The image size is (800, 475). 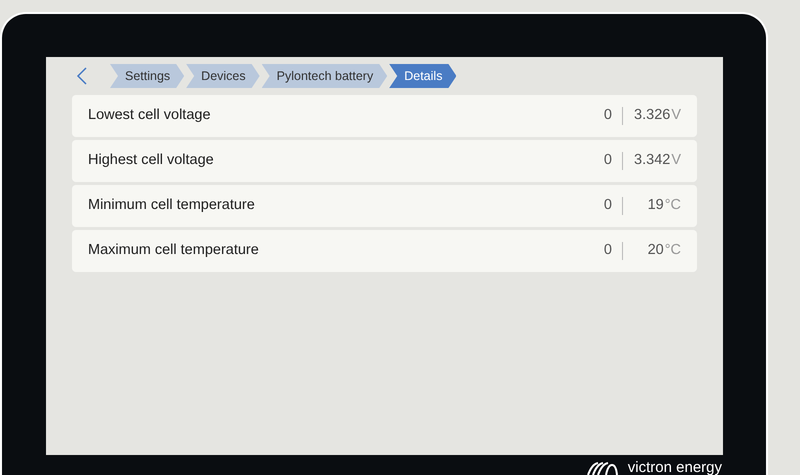 What do you see at coordinates (657, 116) in the screenshot?
I see `row-value: 3.326V` at bounding box center [657, 116].